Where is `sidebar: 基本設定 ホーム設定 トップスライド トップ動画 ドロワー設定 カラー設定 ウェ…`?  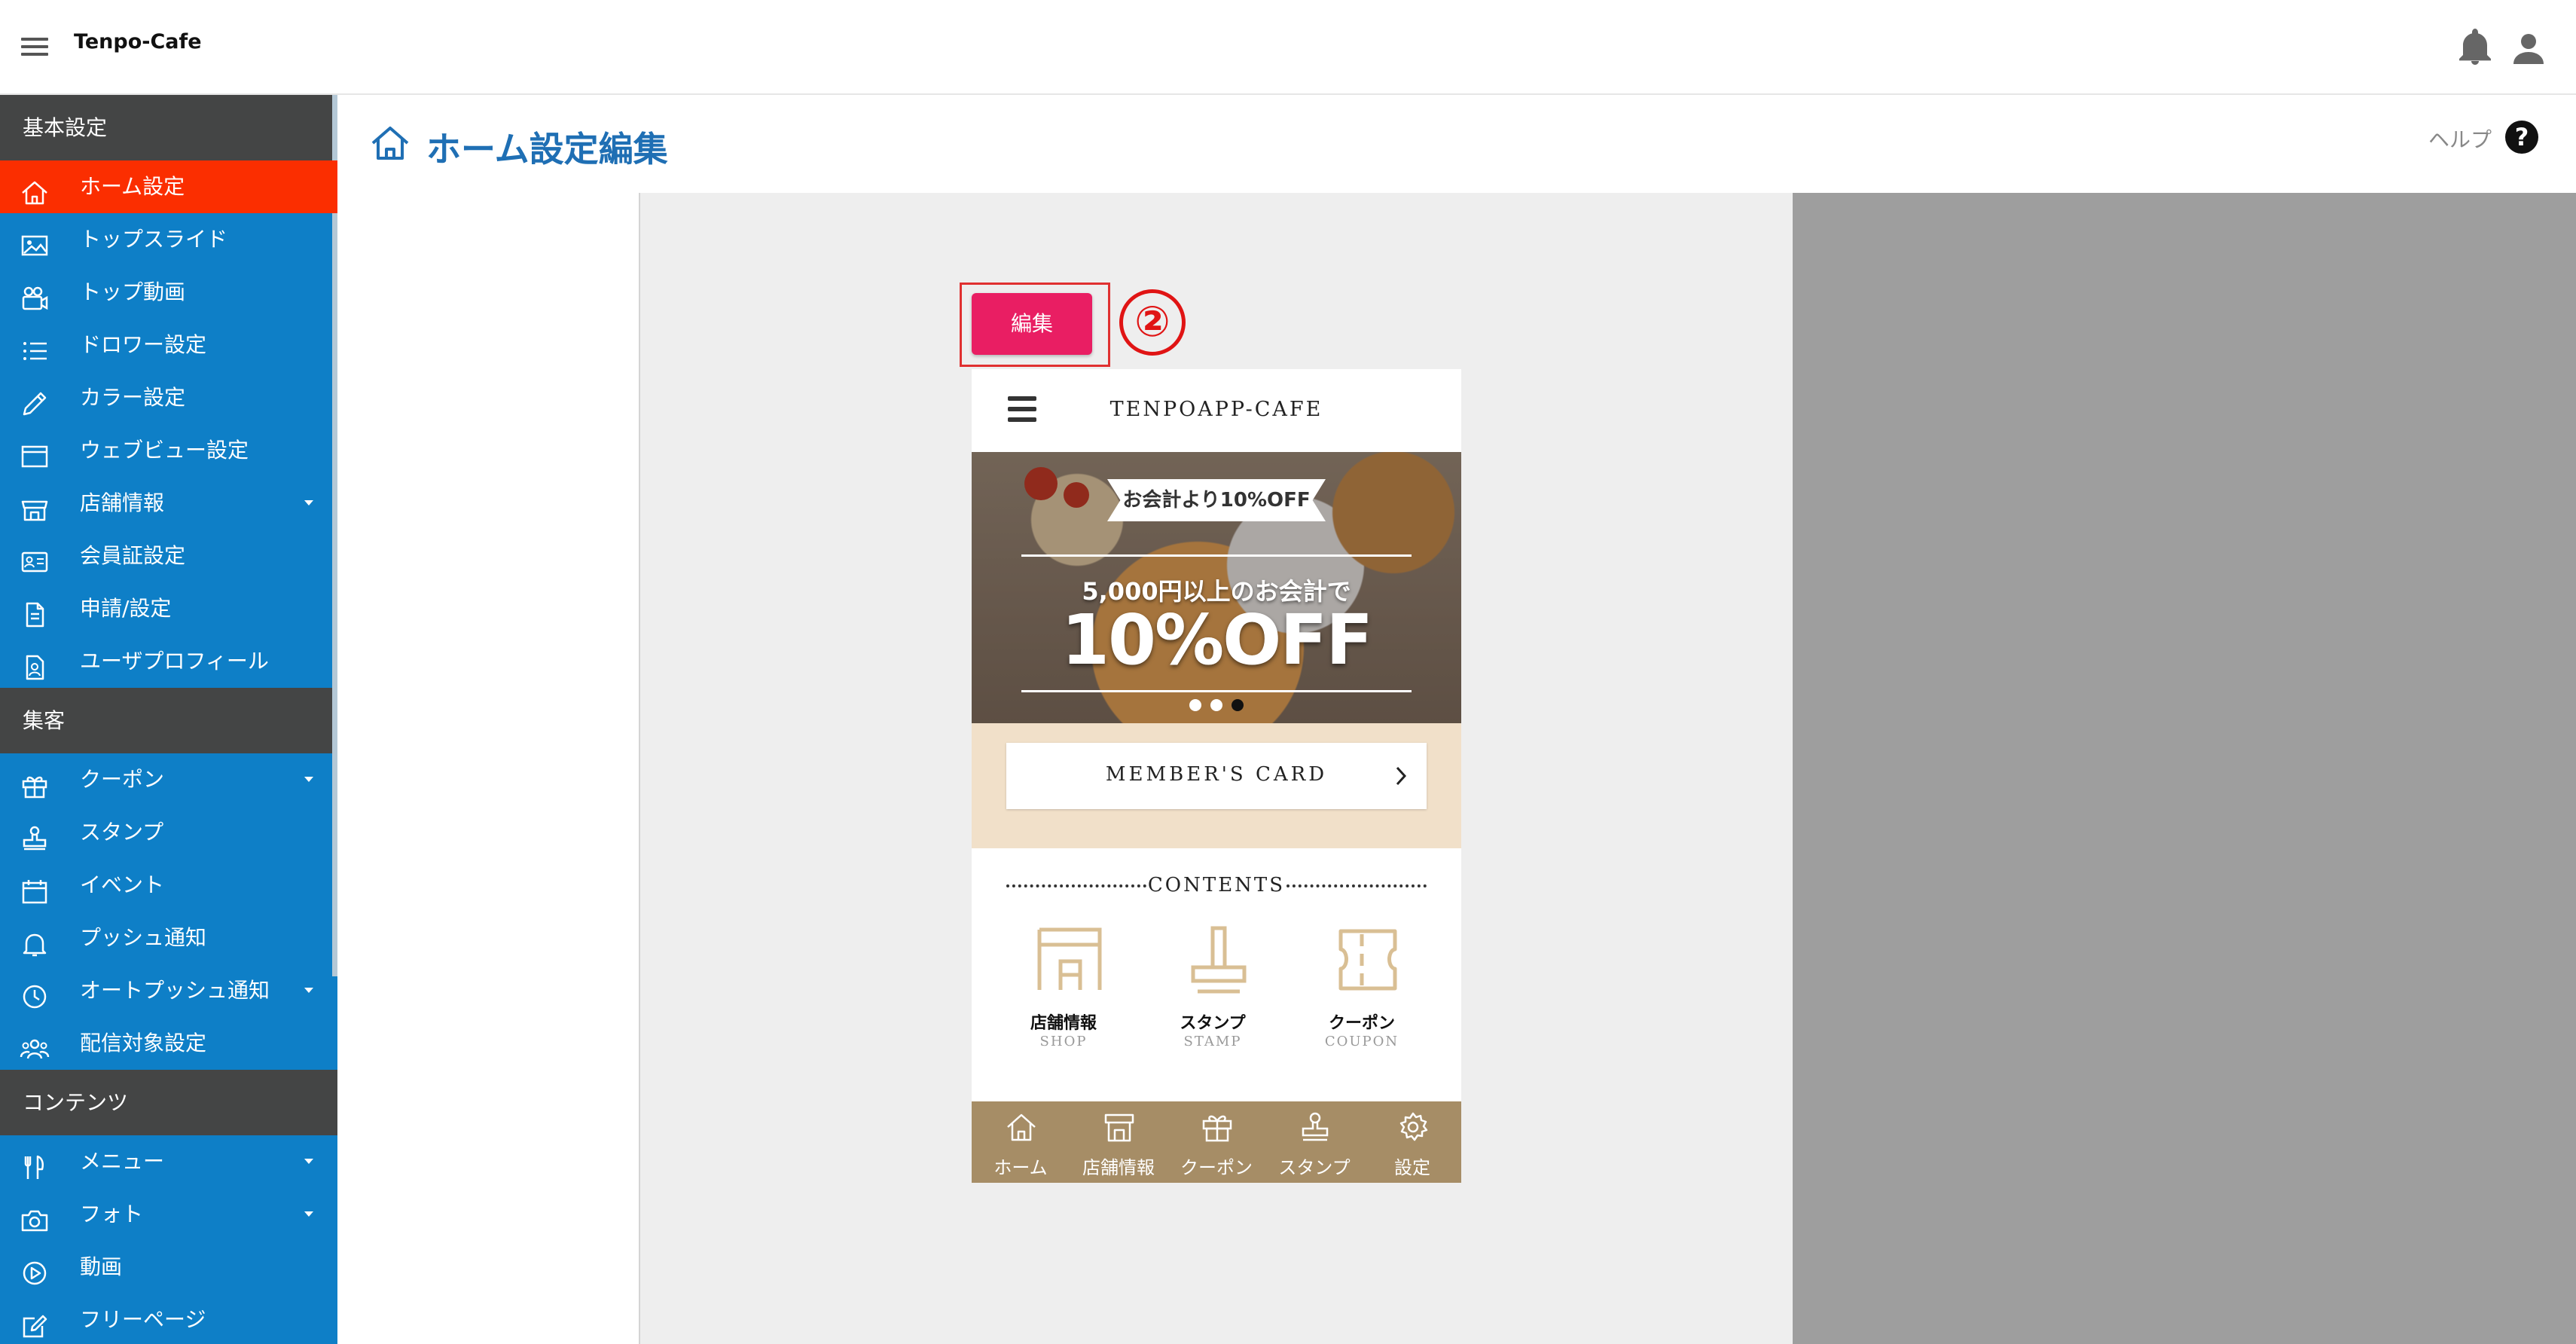
sidebar: 基本設定 ホーム設定 トップスライド トップ動画 ドロワー設定 カラー設定 ウェ… is located at coordinates (169, 719).